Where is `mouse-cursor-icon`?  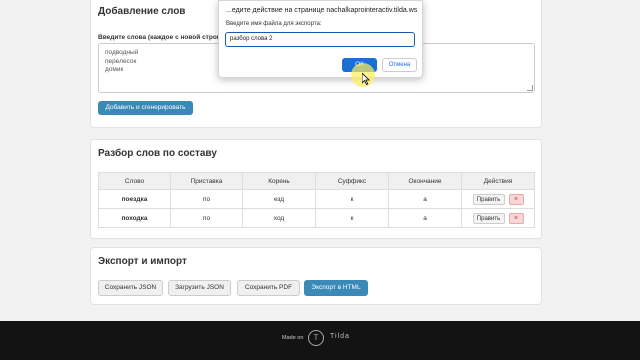 mouse-cursor-icon is located at coordinates (366, 79).